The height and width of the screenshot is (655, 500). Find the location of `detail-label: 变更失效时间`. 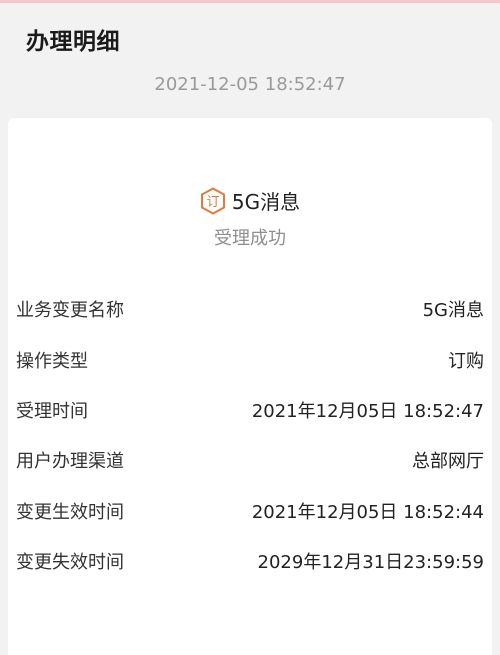

detail-label: 变更失效时间 is located at coordinates (70, 563).